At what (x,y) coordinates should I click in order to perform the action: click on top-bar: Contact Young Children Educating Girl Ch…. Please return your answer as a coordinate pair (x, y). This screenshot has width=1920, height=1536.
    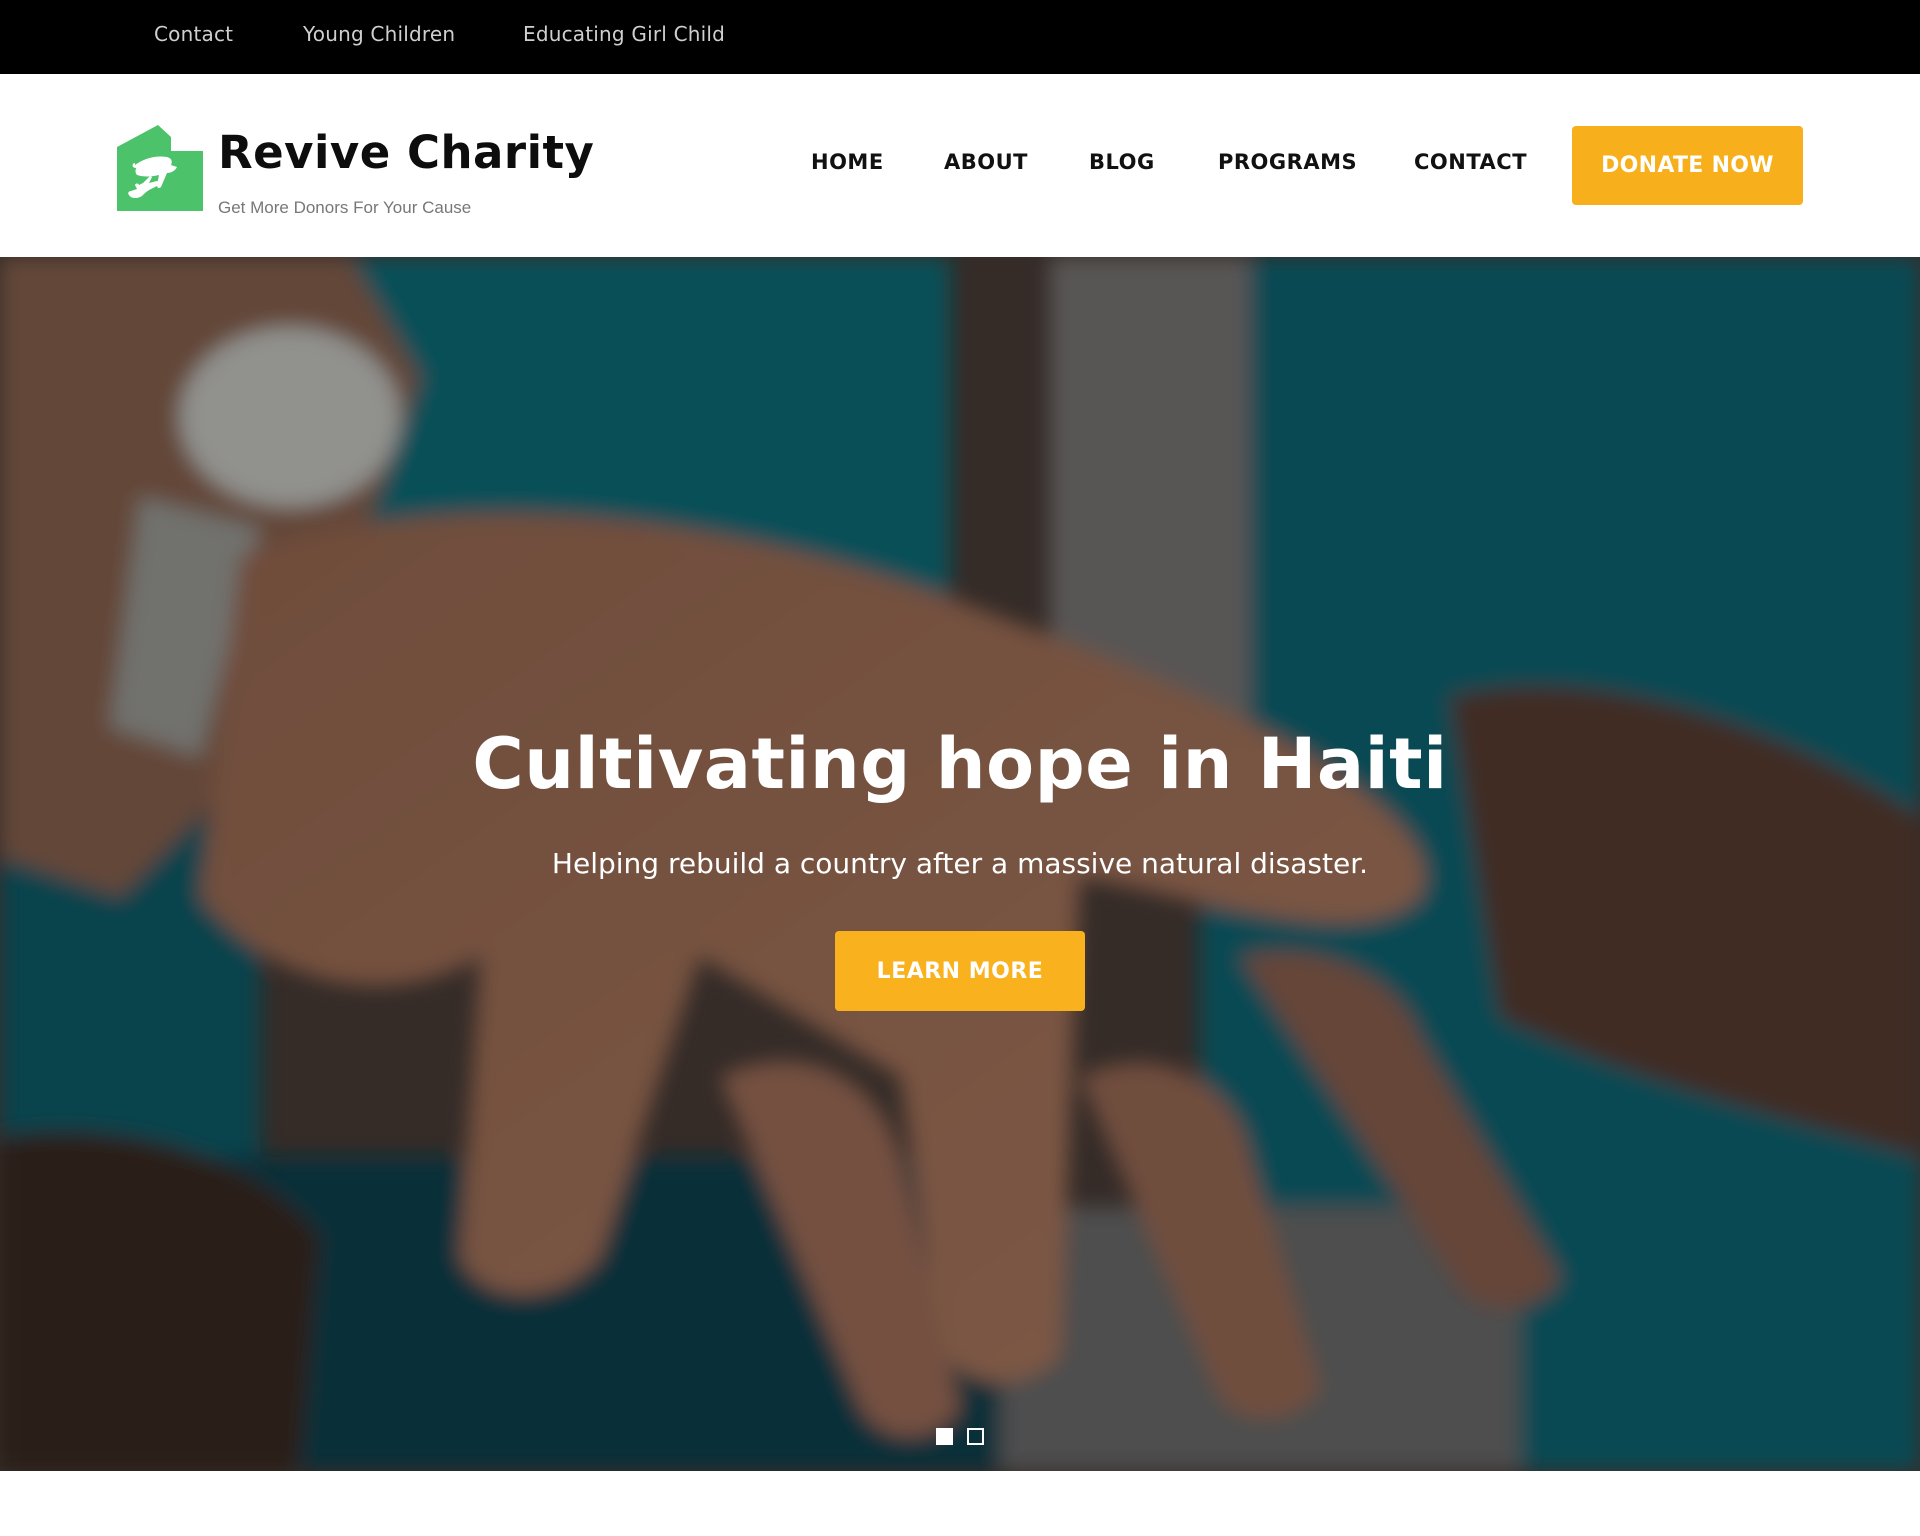
    Looking at the image, I should click on (960, 37).